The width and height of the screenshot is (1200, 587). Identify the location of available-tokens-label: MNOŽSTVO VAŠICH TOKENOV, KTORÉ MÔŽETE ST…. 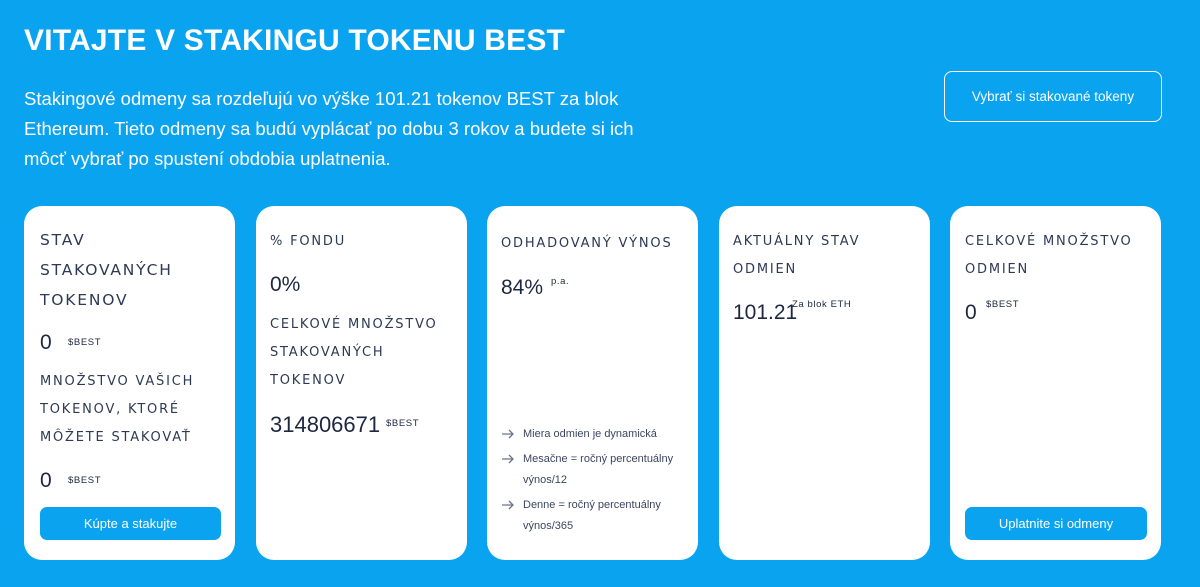
(117, 409).